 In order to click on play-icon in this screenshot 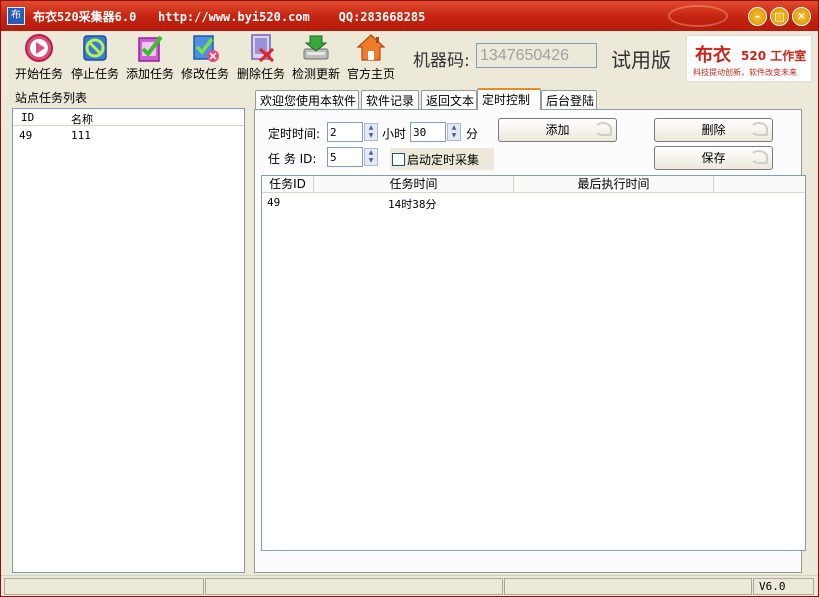, I will do `click(39, 48)`.